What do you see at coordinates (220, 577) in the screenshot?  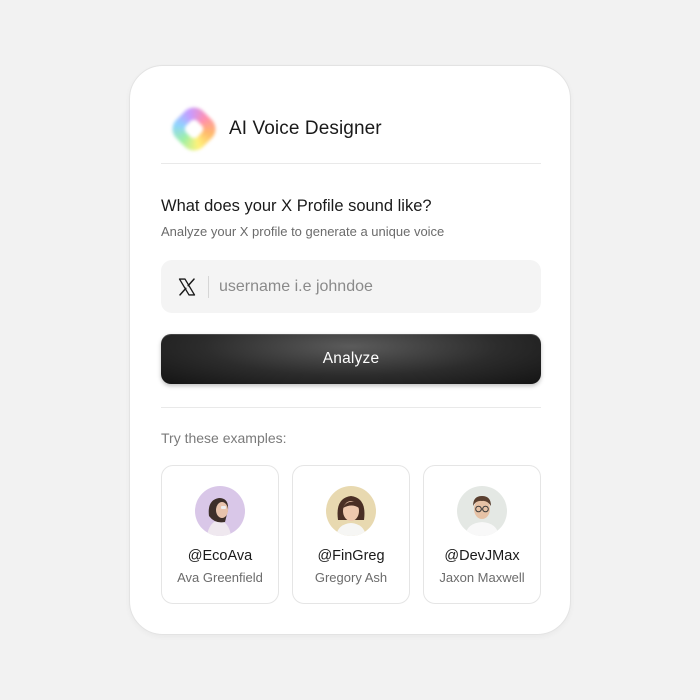 I see `example-name: Ava Greenfield` at bounding box center [220, 577].